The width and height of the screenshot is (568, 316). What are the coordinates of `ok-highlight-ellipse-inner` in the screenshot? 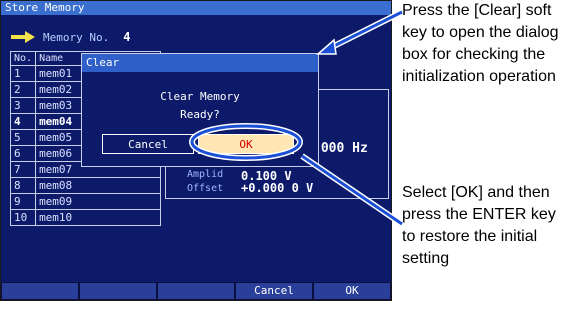 It's located at (246, 142).